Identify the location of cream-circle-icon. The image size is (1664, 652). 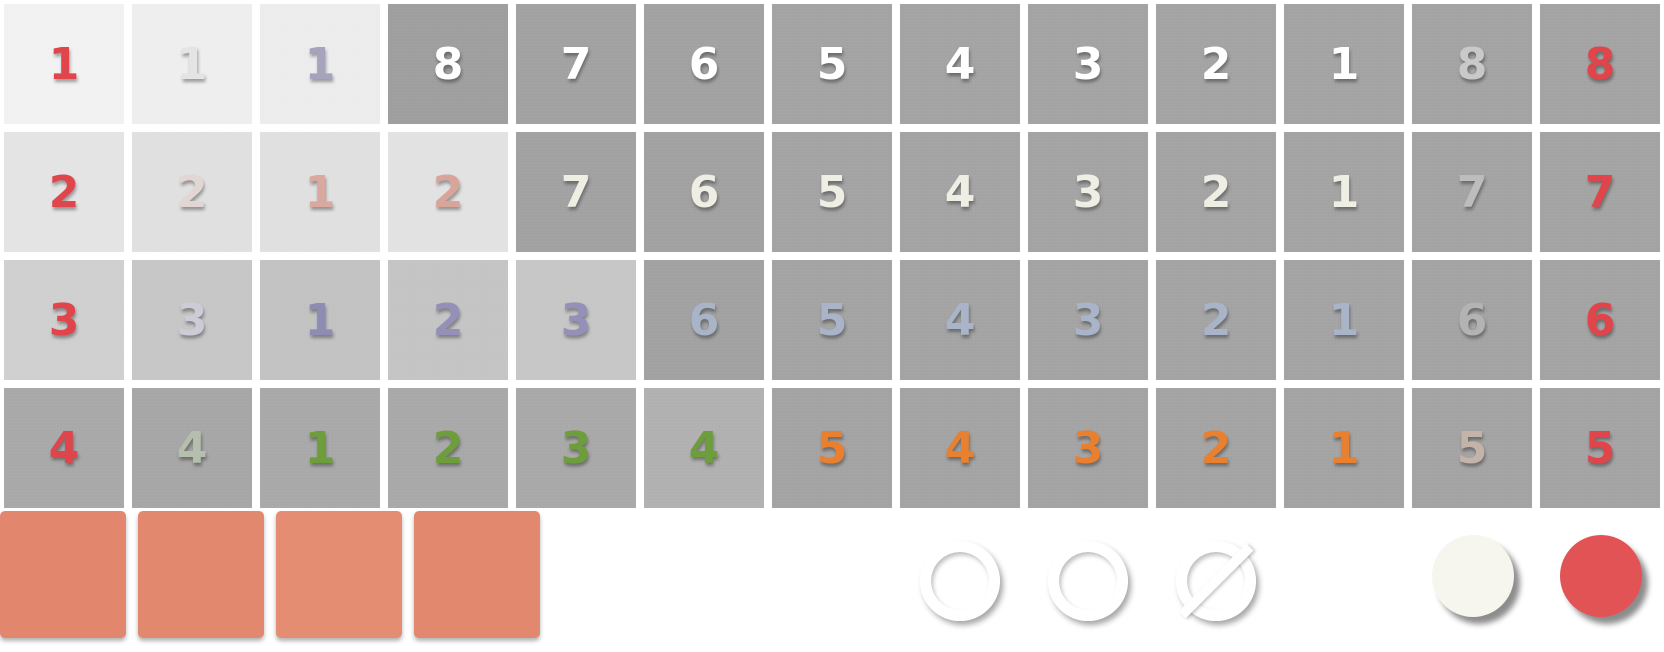
(1473, 576).